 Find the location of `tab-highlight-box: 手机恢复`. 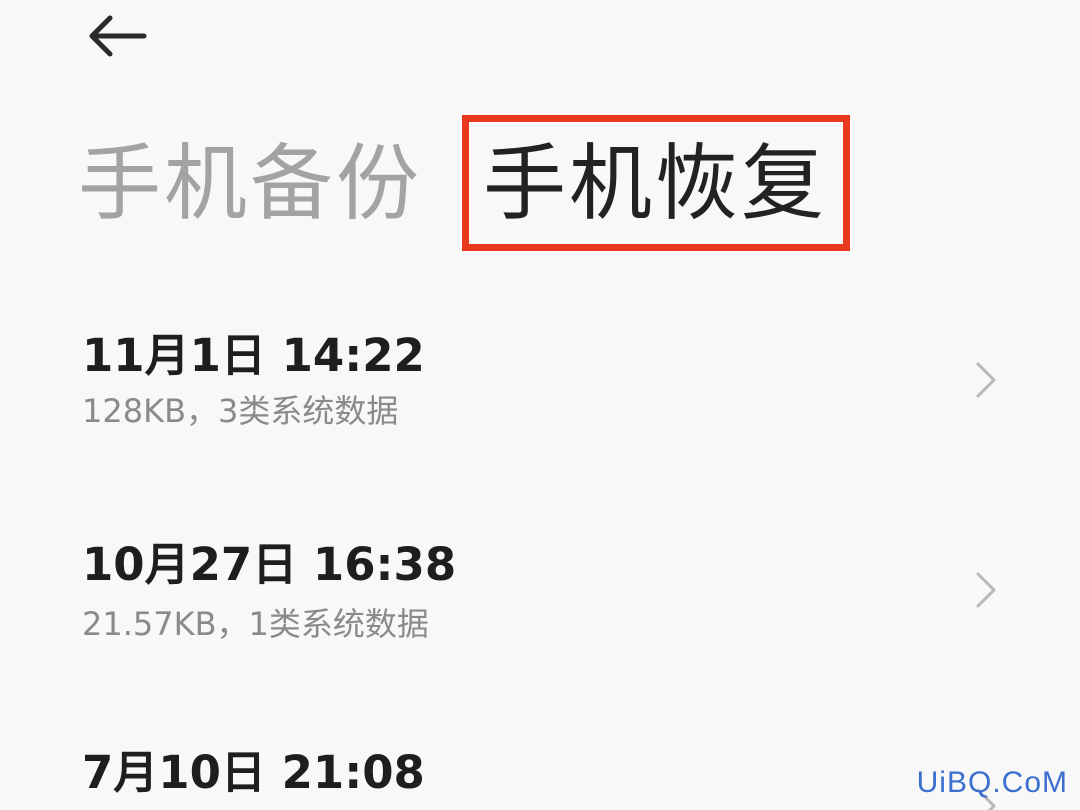

tab-highlight-box: 手机恢复 is located at coordinates (656, 183).